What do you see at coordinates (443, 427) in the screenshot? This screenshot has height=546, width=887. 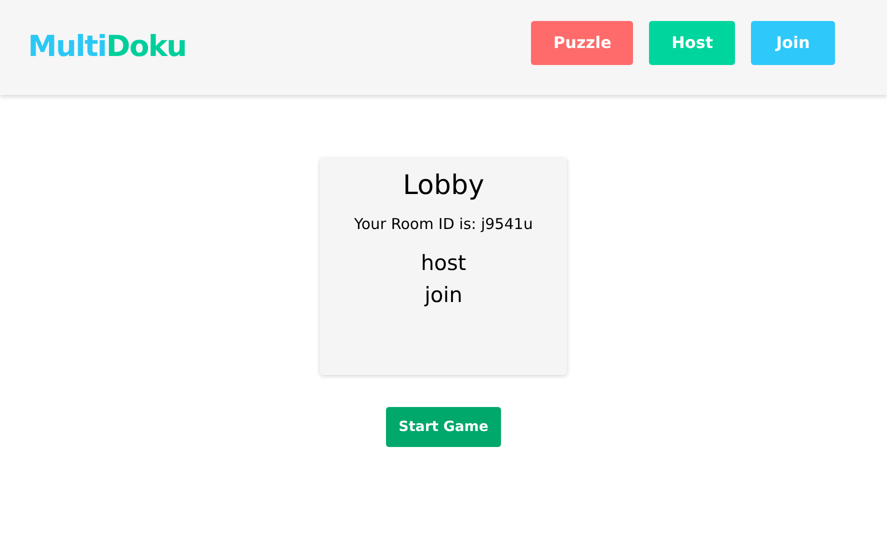 I see `start-game-button: Start Game` at bounding box center [443, 427].